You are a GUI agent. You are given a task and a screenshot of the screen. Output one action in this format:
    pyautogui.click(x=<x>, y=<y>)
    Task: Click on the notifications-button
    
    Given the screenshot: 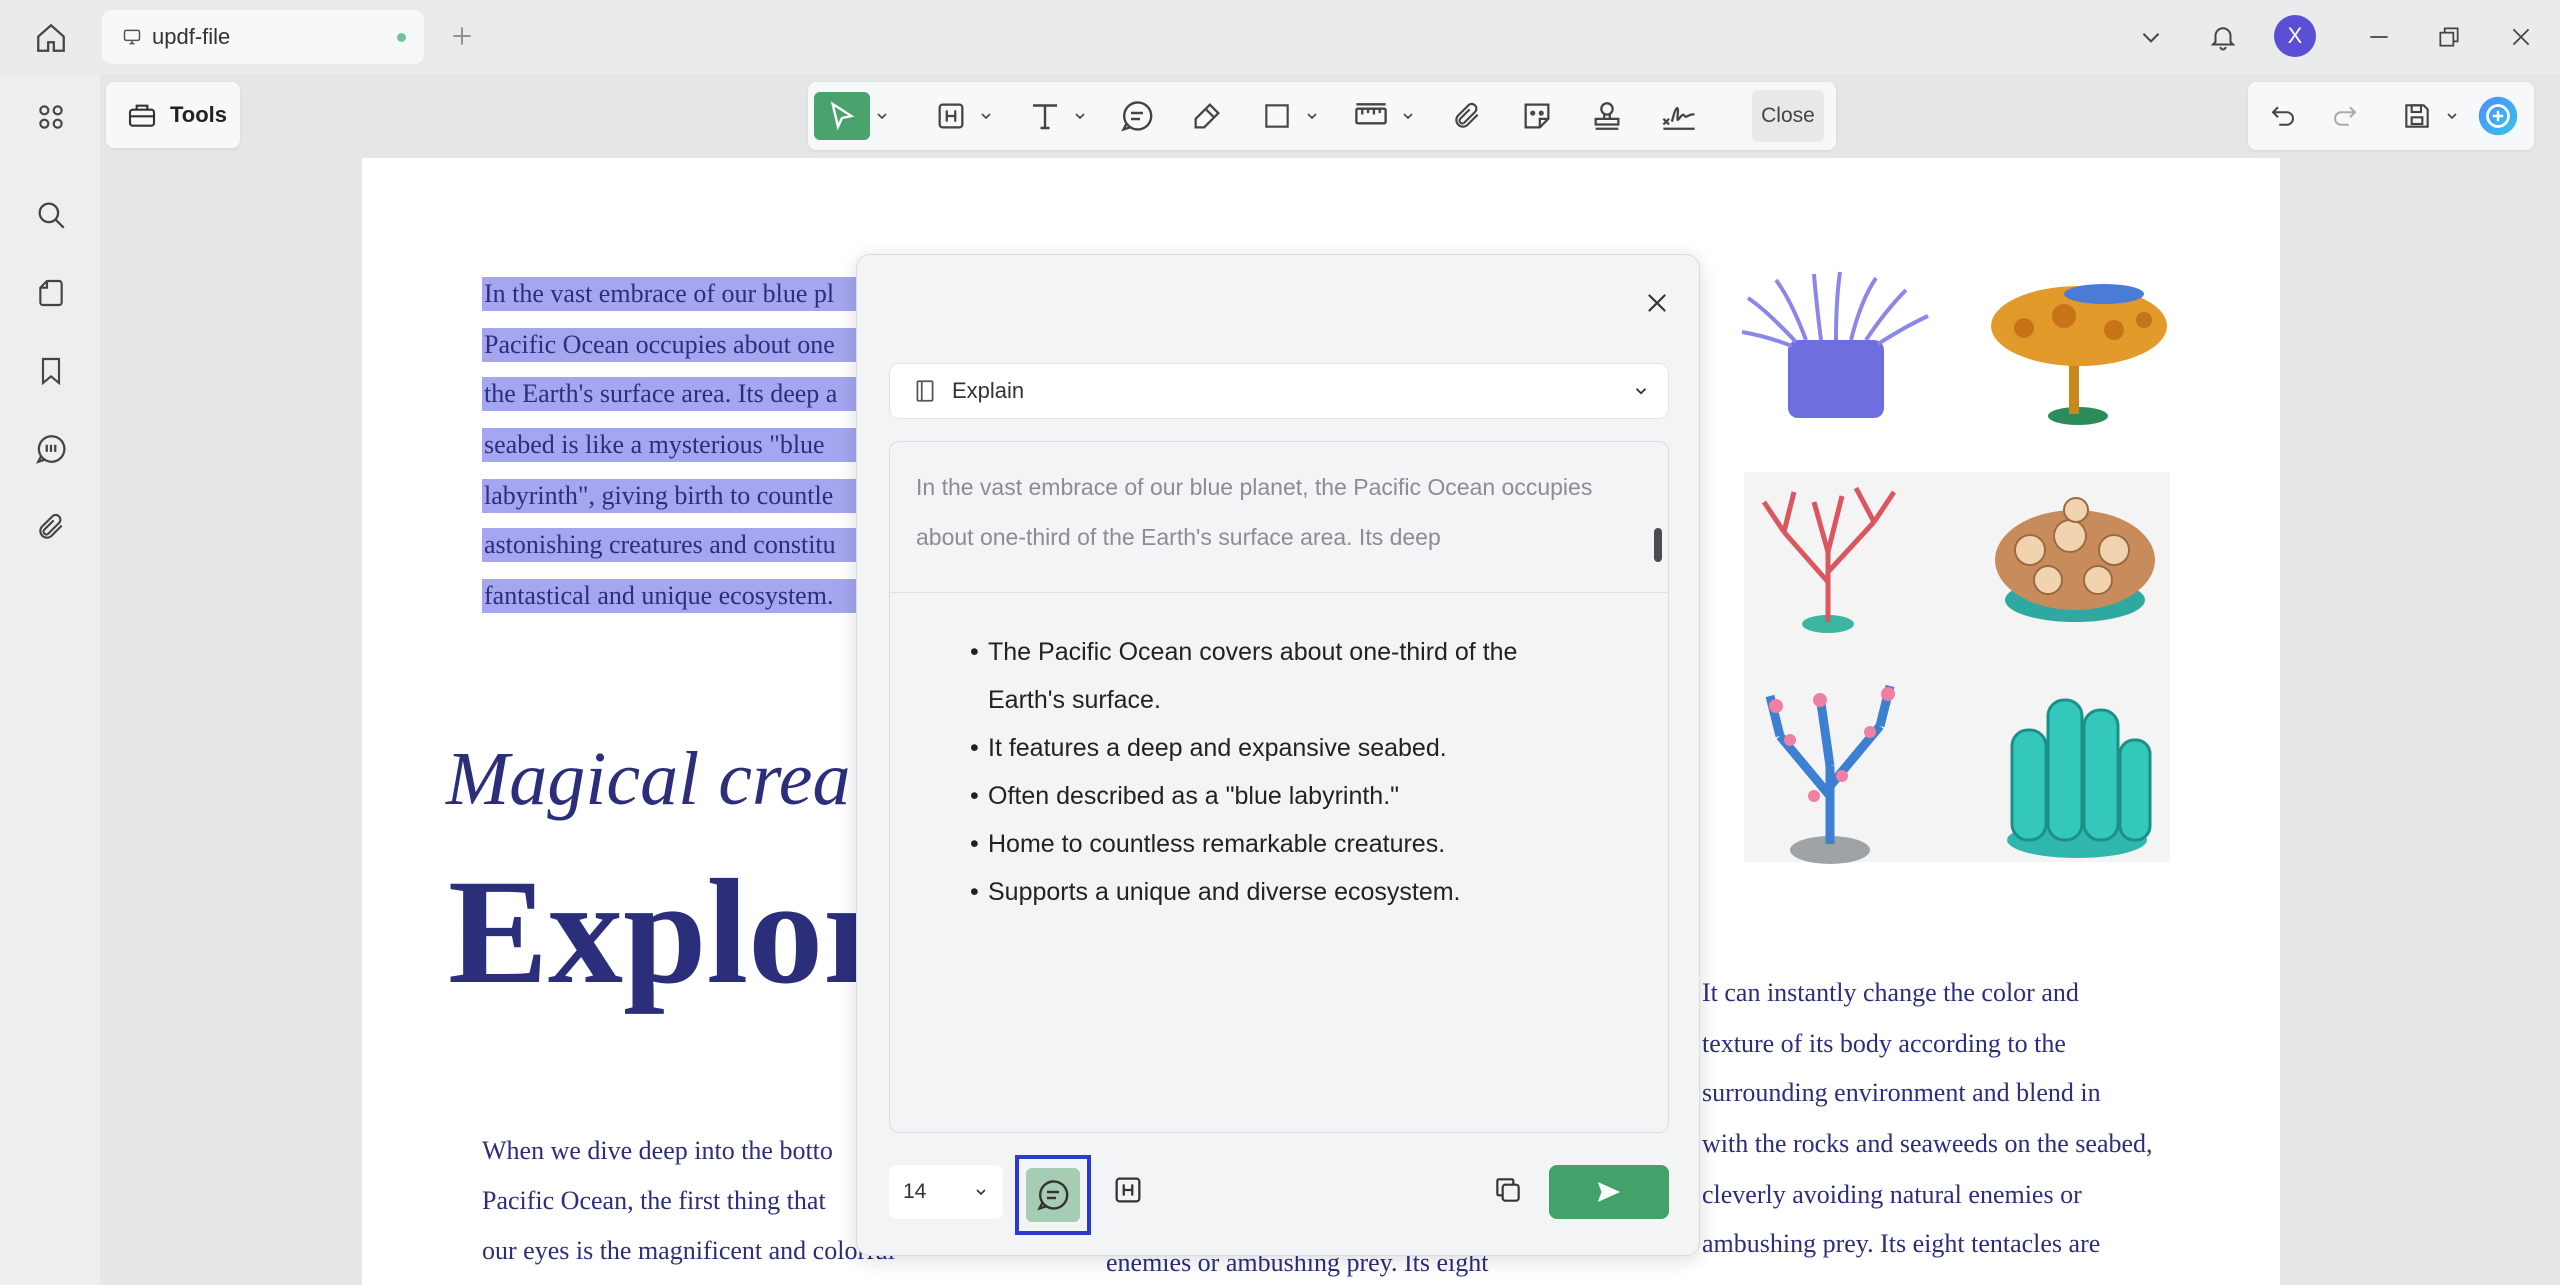 What is the action you would take?
    pyautogui.click(x=2223, y=37)
    